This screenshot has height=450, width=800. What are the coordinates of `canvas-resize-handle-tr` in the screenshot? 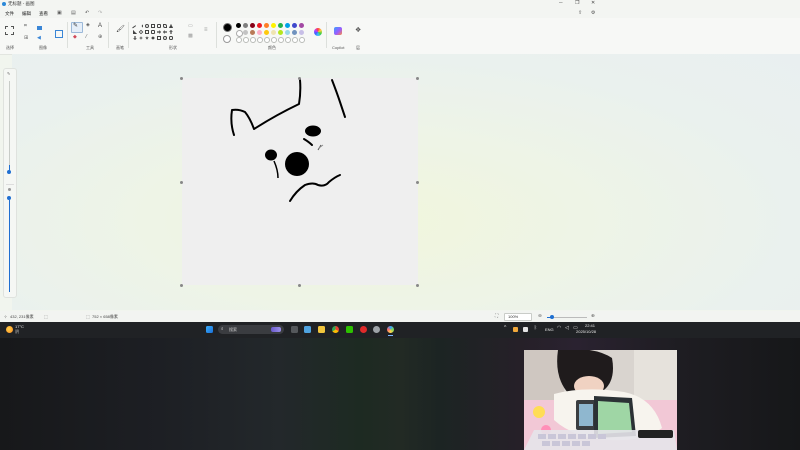 It's located at (417, 78).